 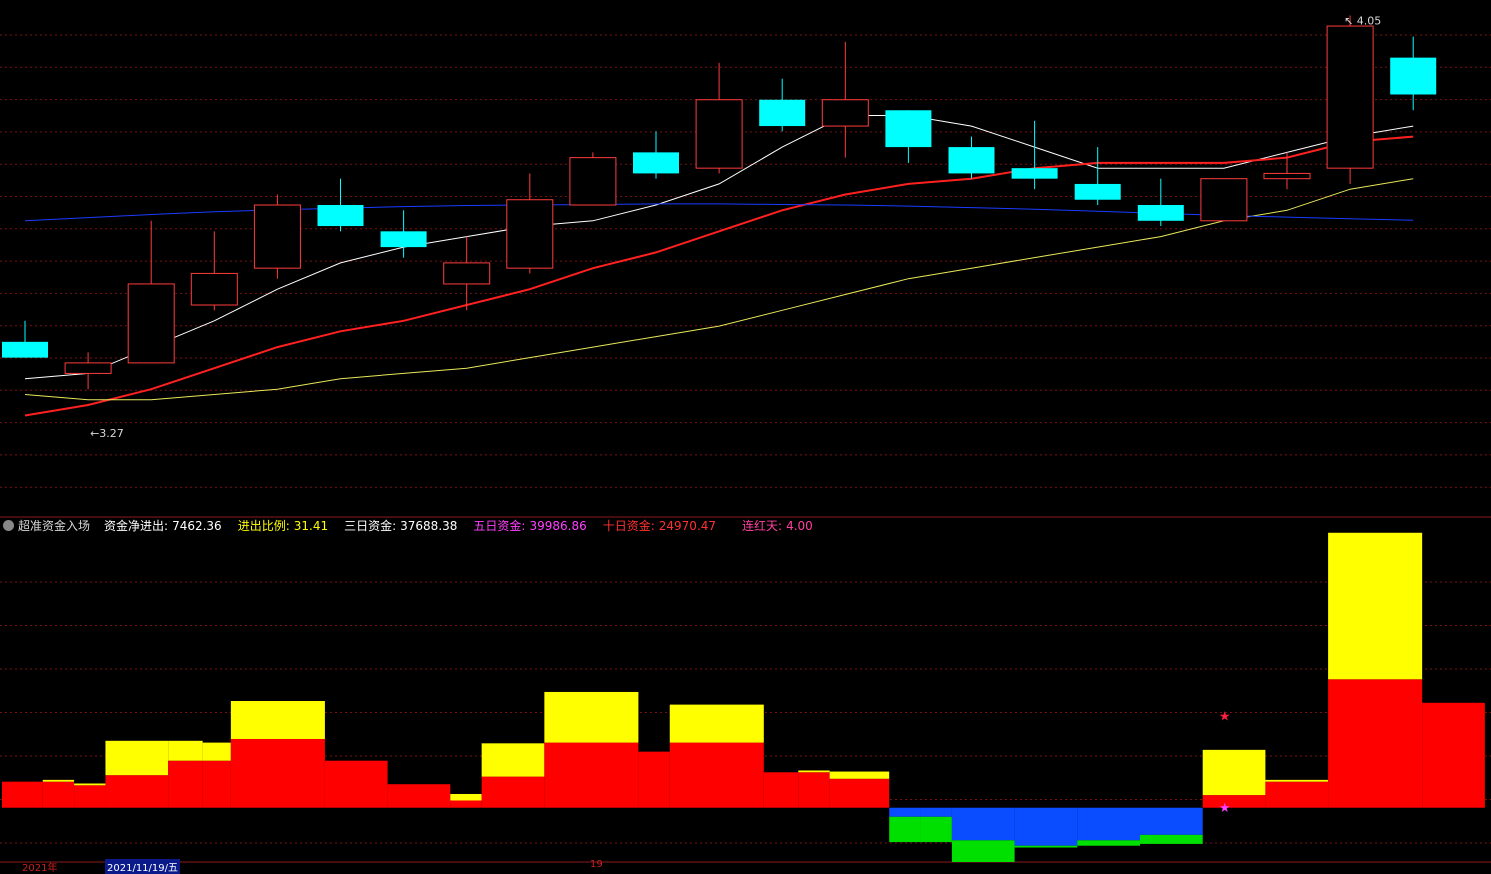 What do you see at coordinates (596, 864) in the screenshot?
I see `axis-mark: 19` at bounding box center [596, 864].